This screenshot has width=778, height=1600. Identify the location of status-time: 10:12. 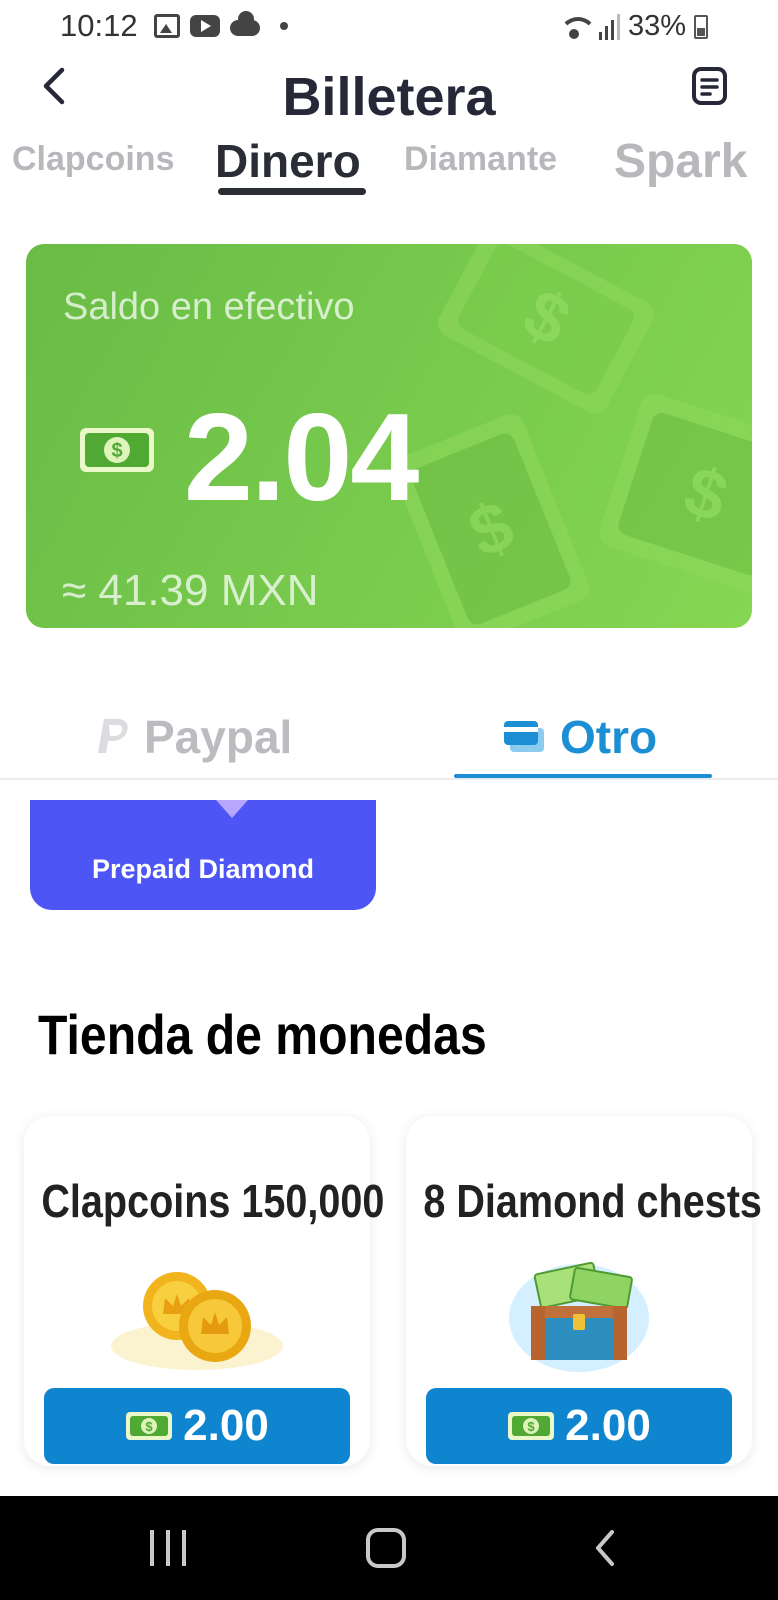
(99, 25).